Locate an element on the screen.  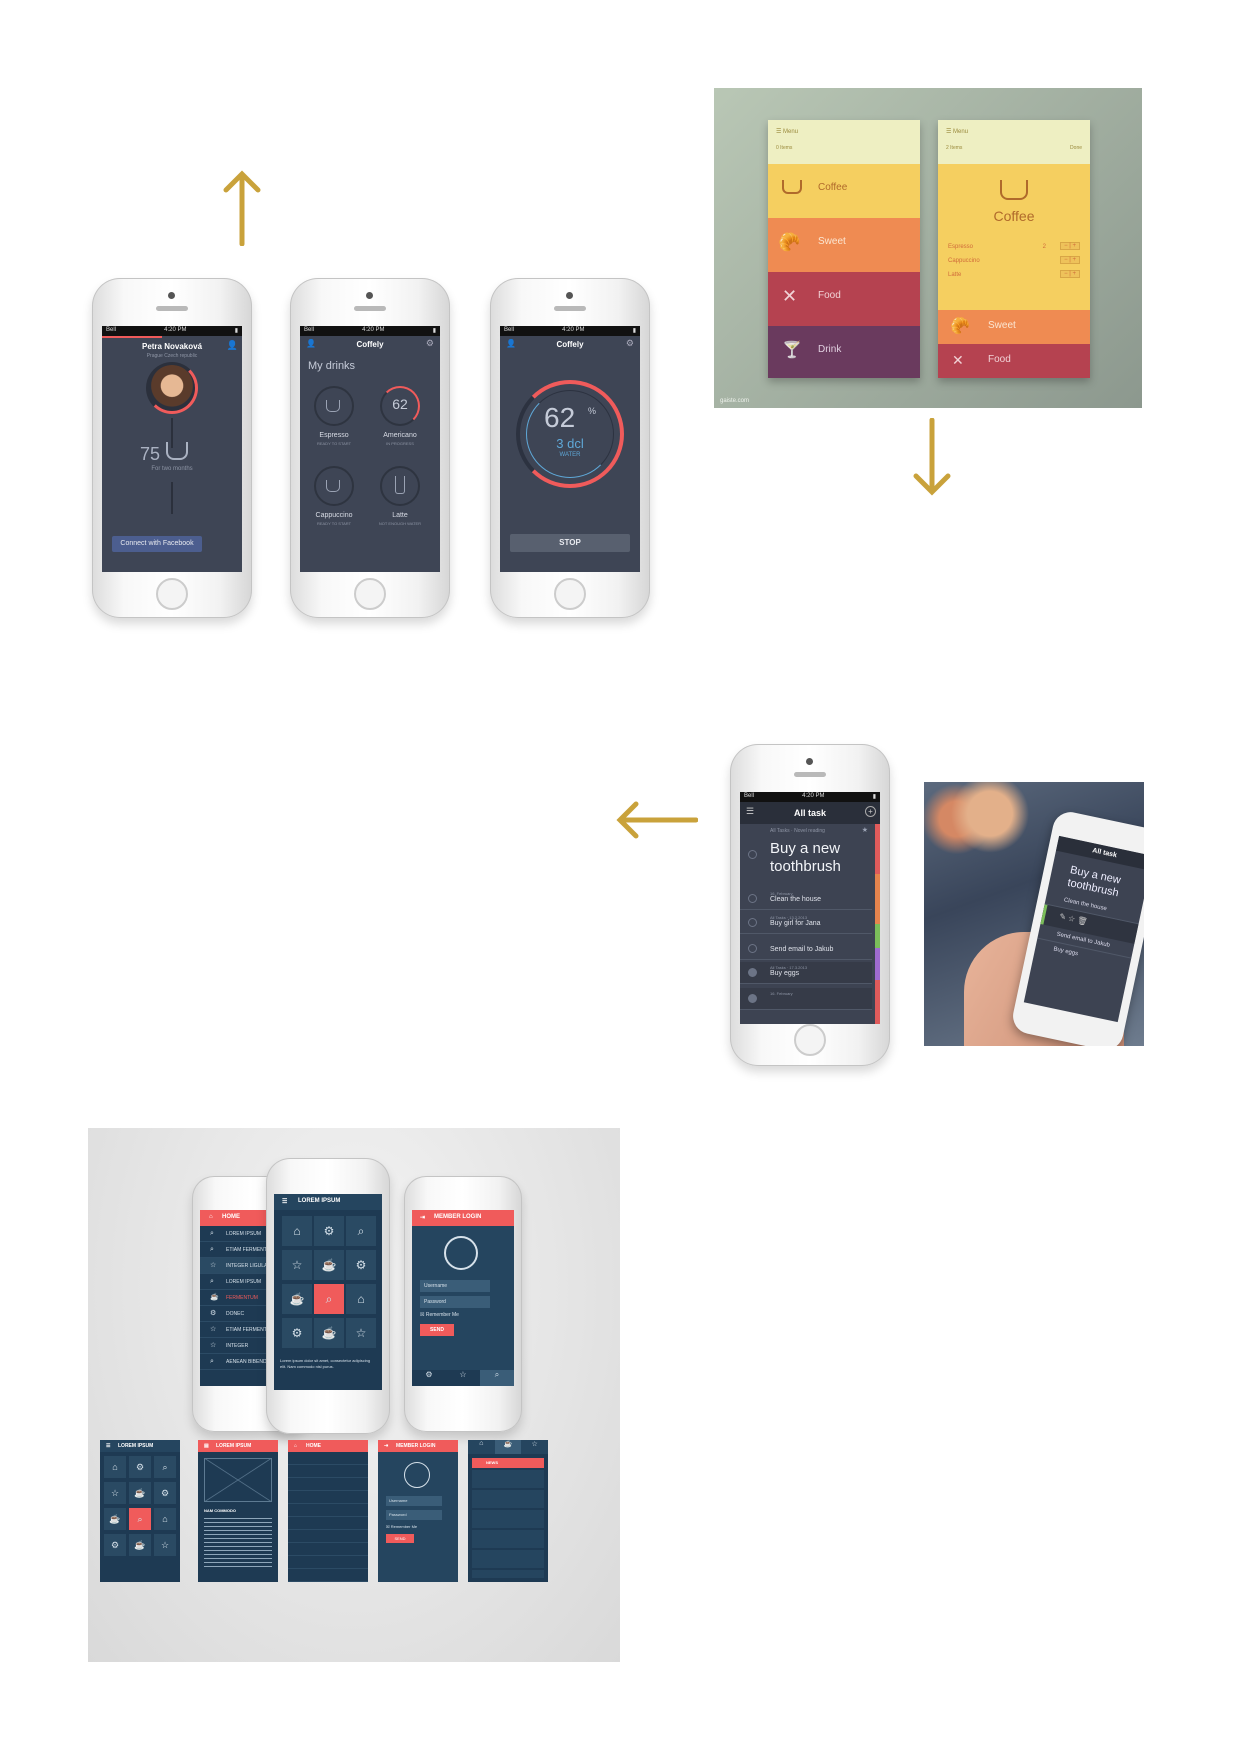
send-button: SEND is located at coordinates (437, 1330).